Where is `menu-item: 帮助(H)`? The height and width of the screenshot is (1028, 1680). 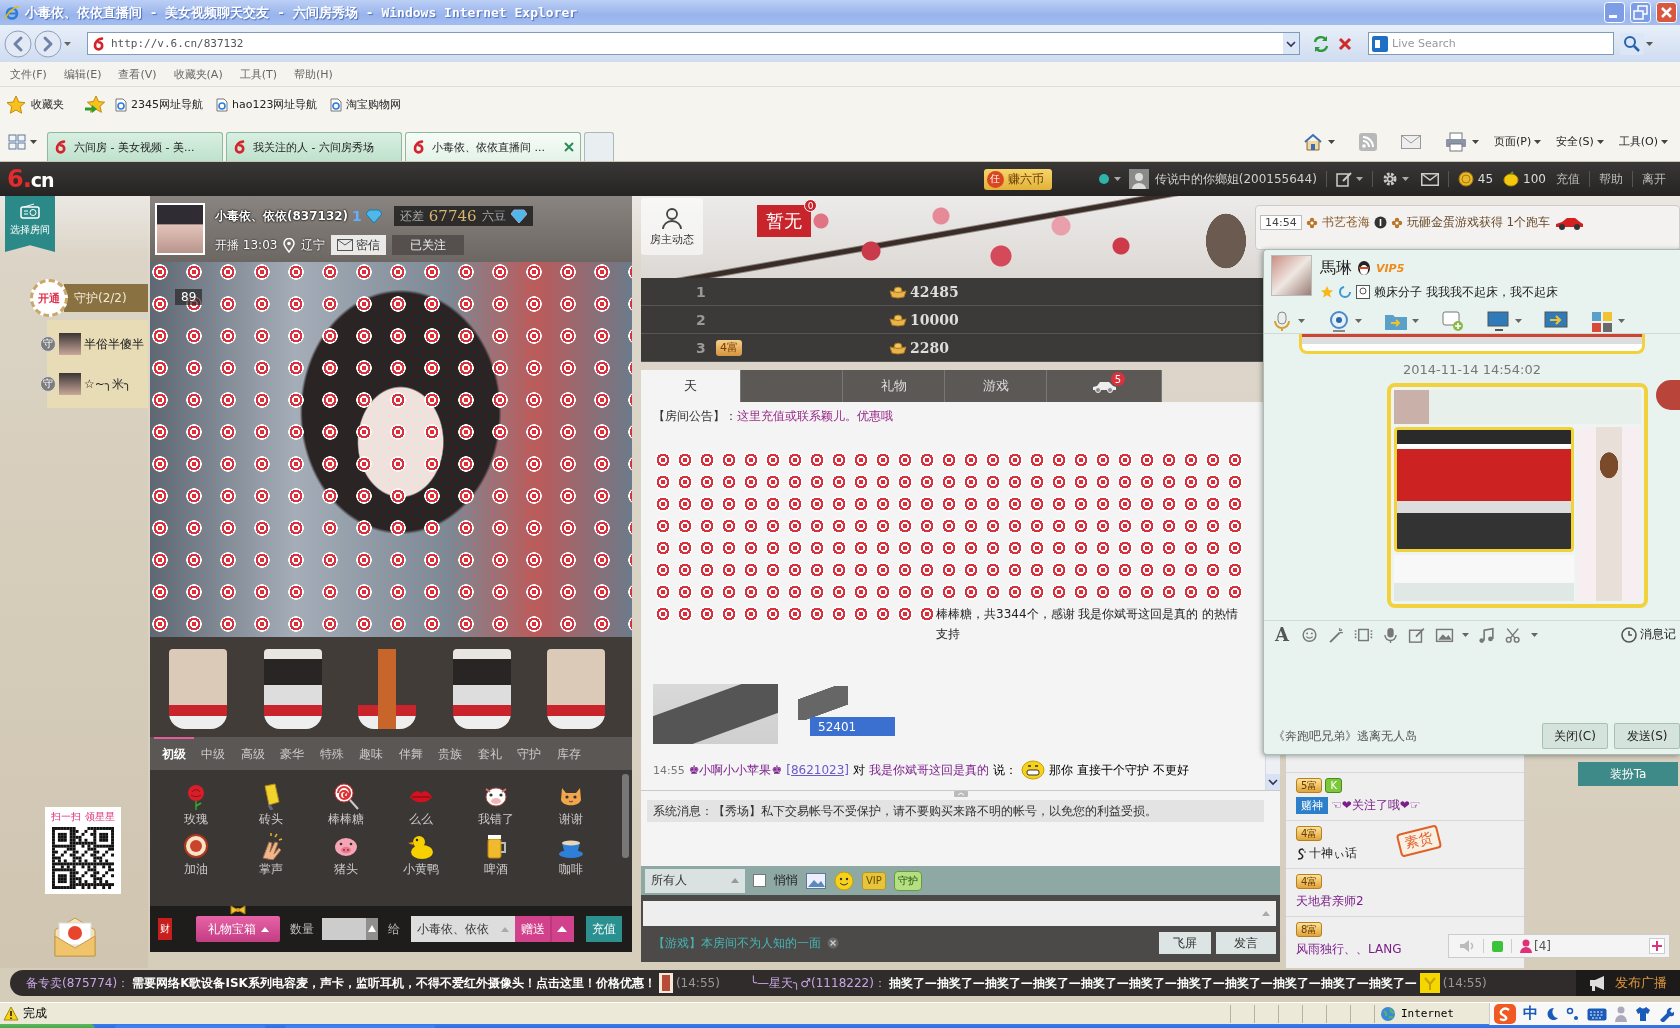
menu-item: 帮助(H) is located at coordinates (313, 74).